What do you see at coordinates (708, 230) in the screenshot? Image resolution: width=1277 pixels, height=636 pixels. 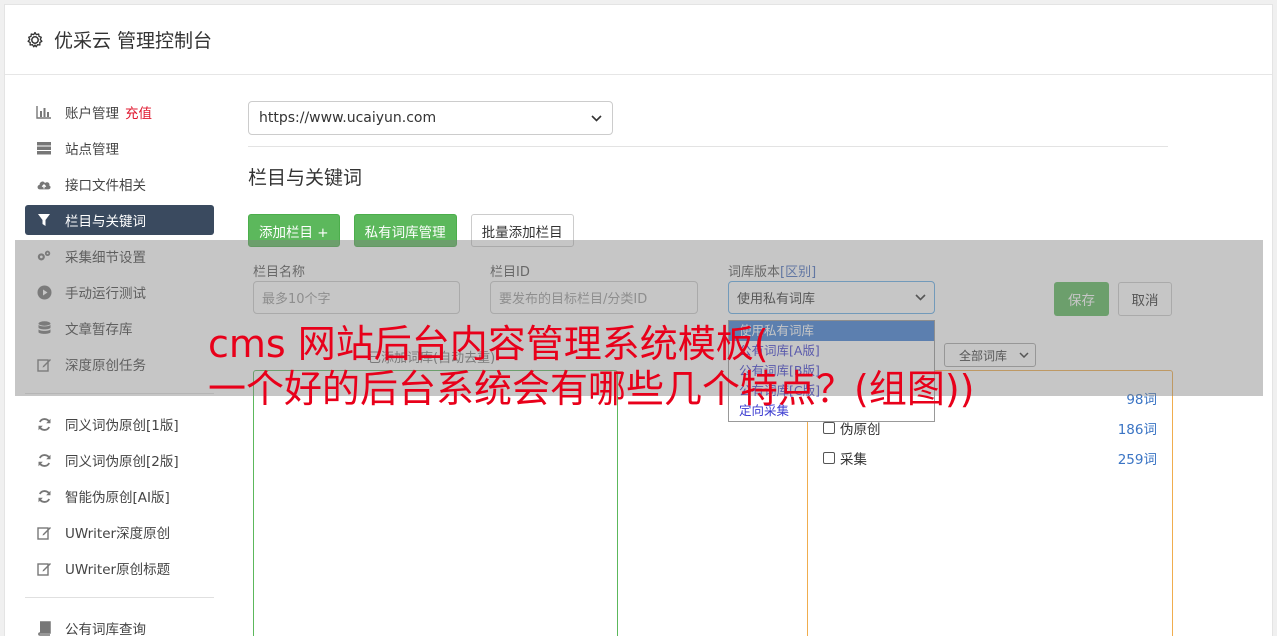 I see `button-row: 添加栏目 + 私有词库管理 批量添加栏目` at bounding box center [708, 230].